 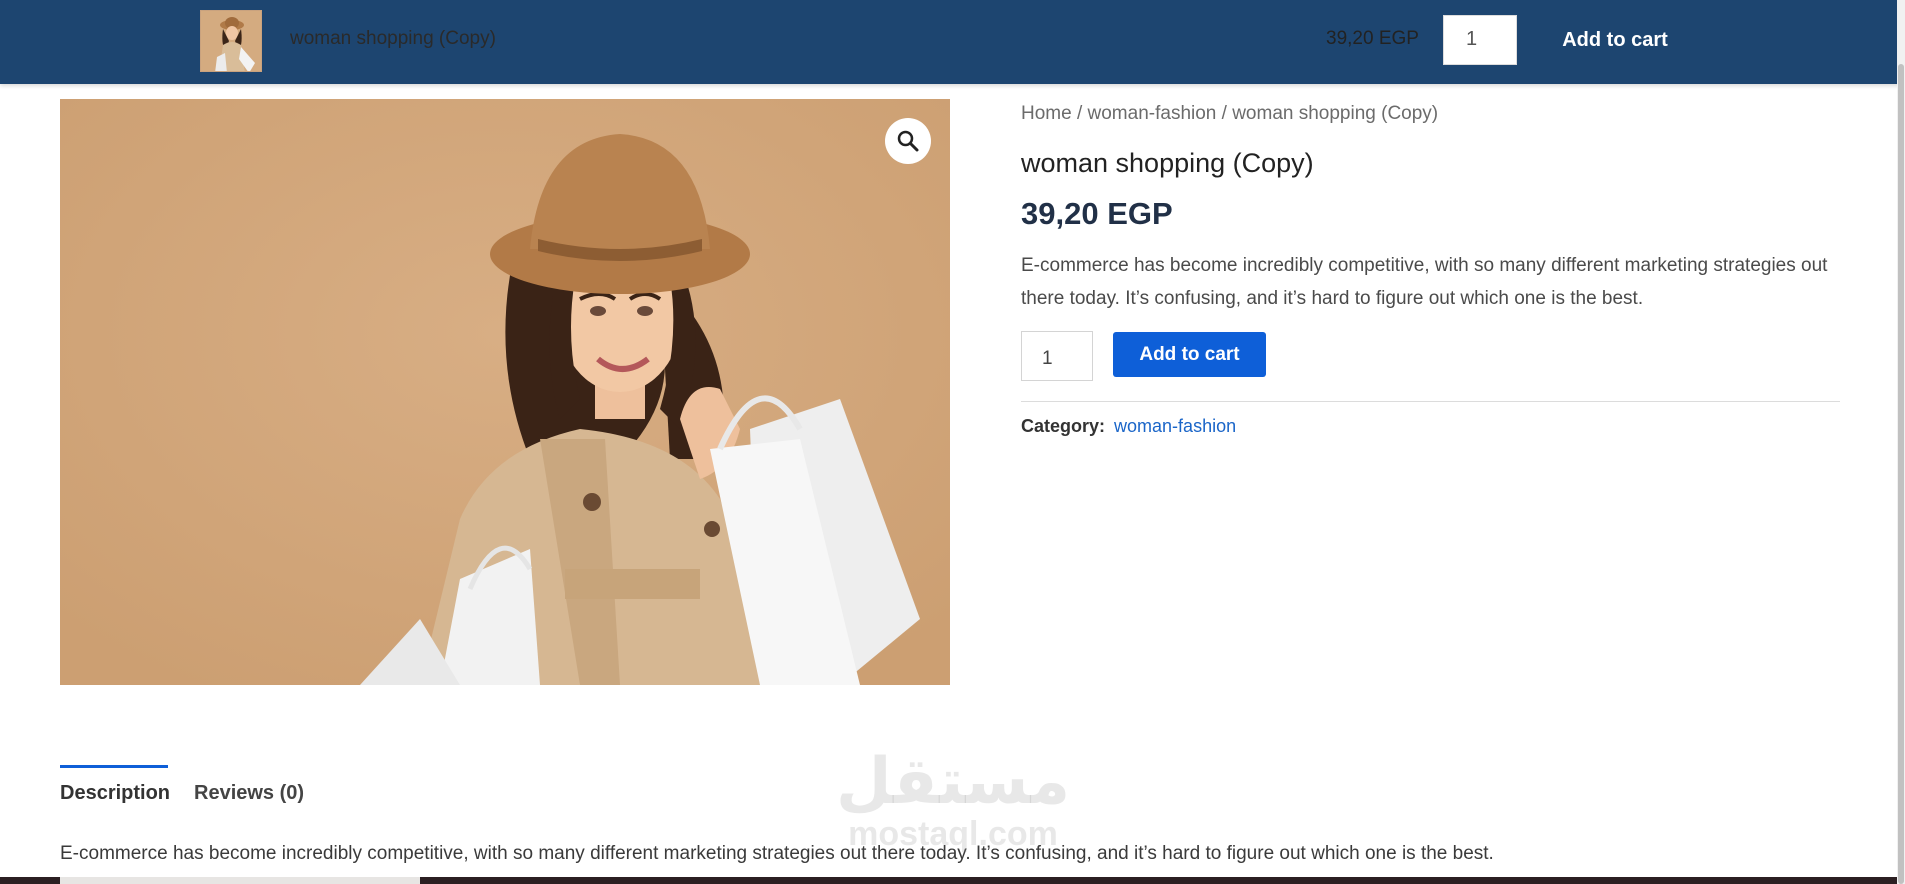 I want to click on page-scrollbar, so click(x=1901, y=442).